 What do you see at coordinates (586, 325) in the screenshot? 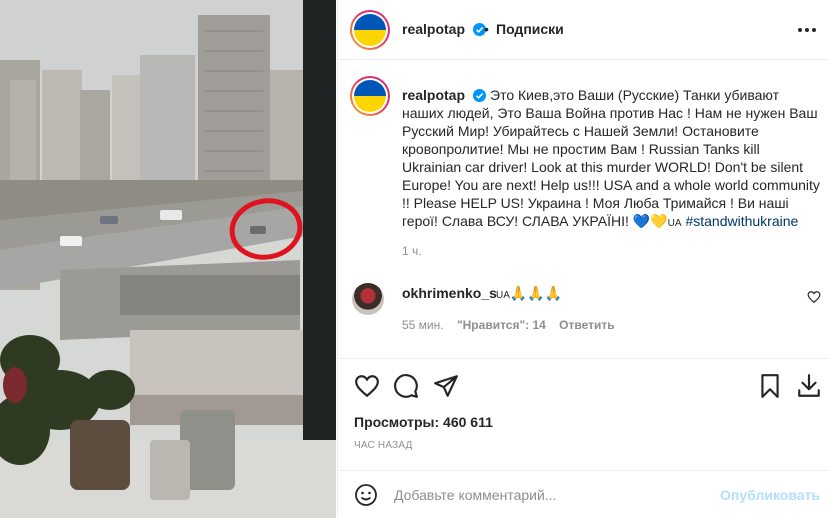
I see `reply-button: Ответить` at bounding box center [586, 325].